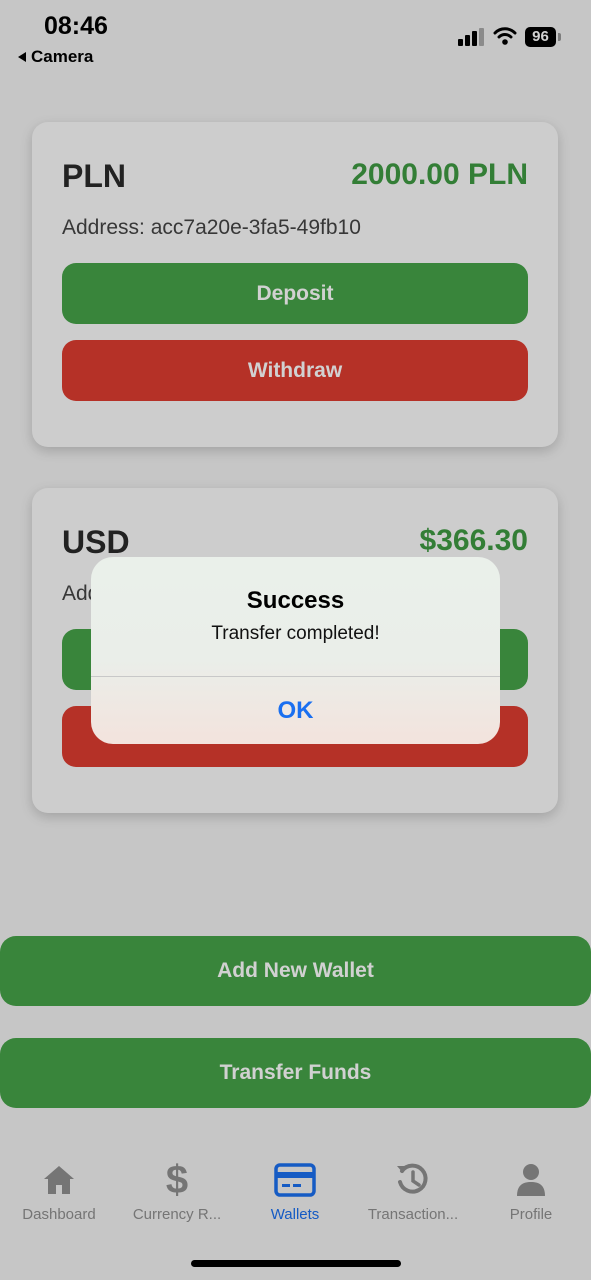 The height and width of the screenshot is (1280, 591). Describe the element at coordinates (295, 650) in the screenshot. I see `success-alert-dialog: Success Transfer completed! OK` at that location.